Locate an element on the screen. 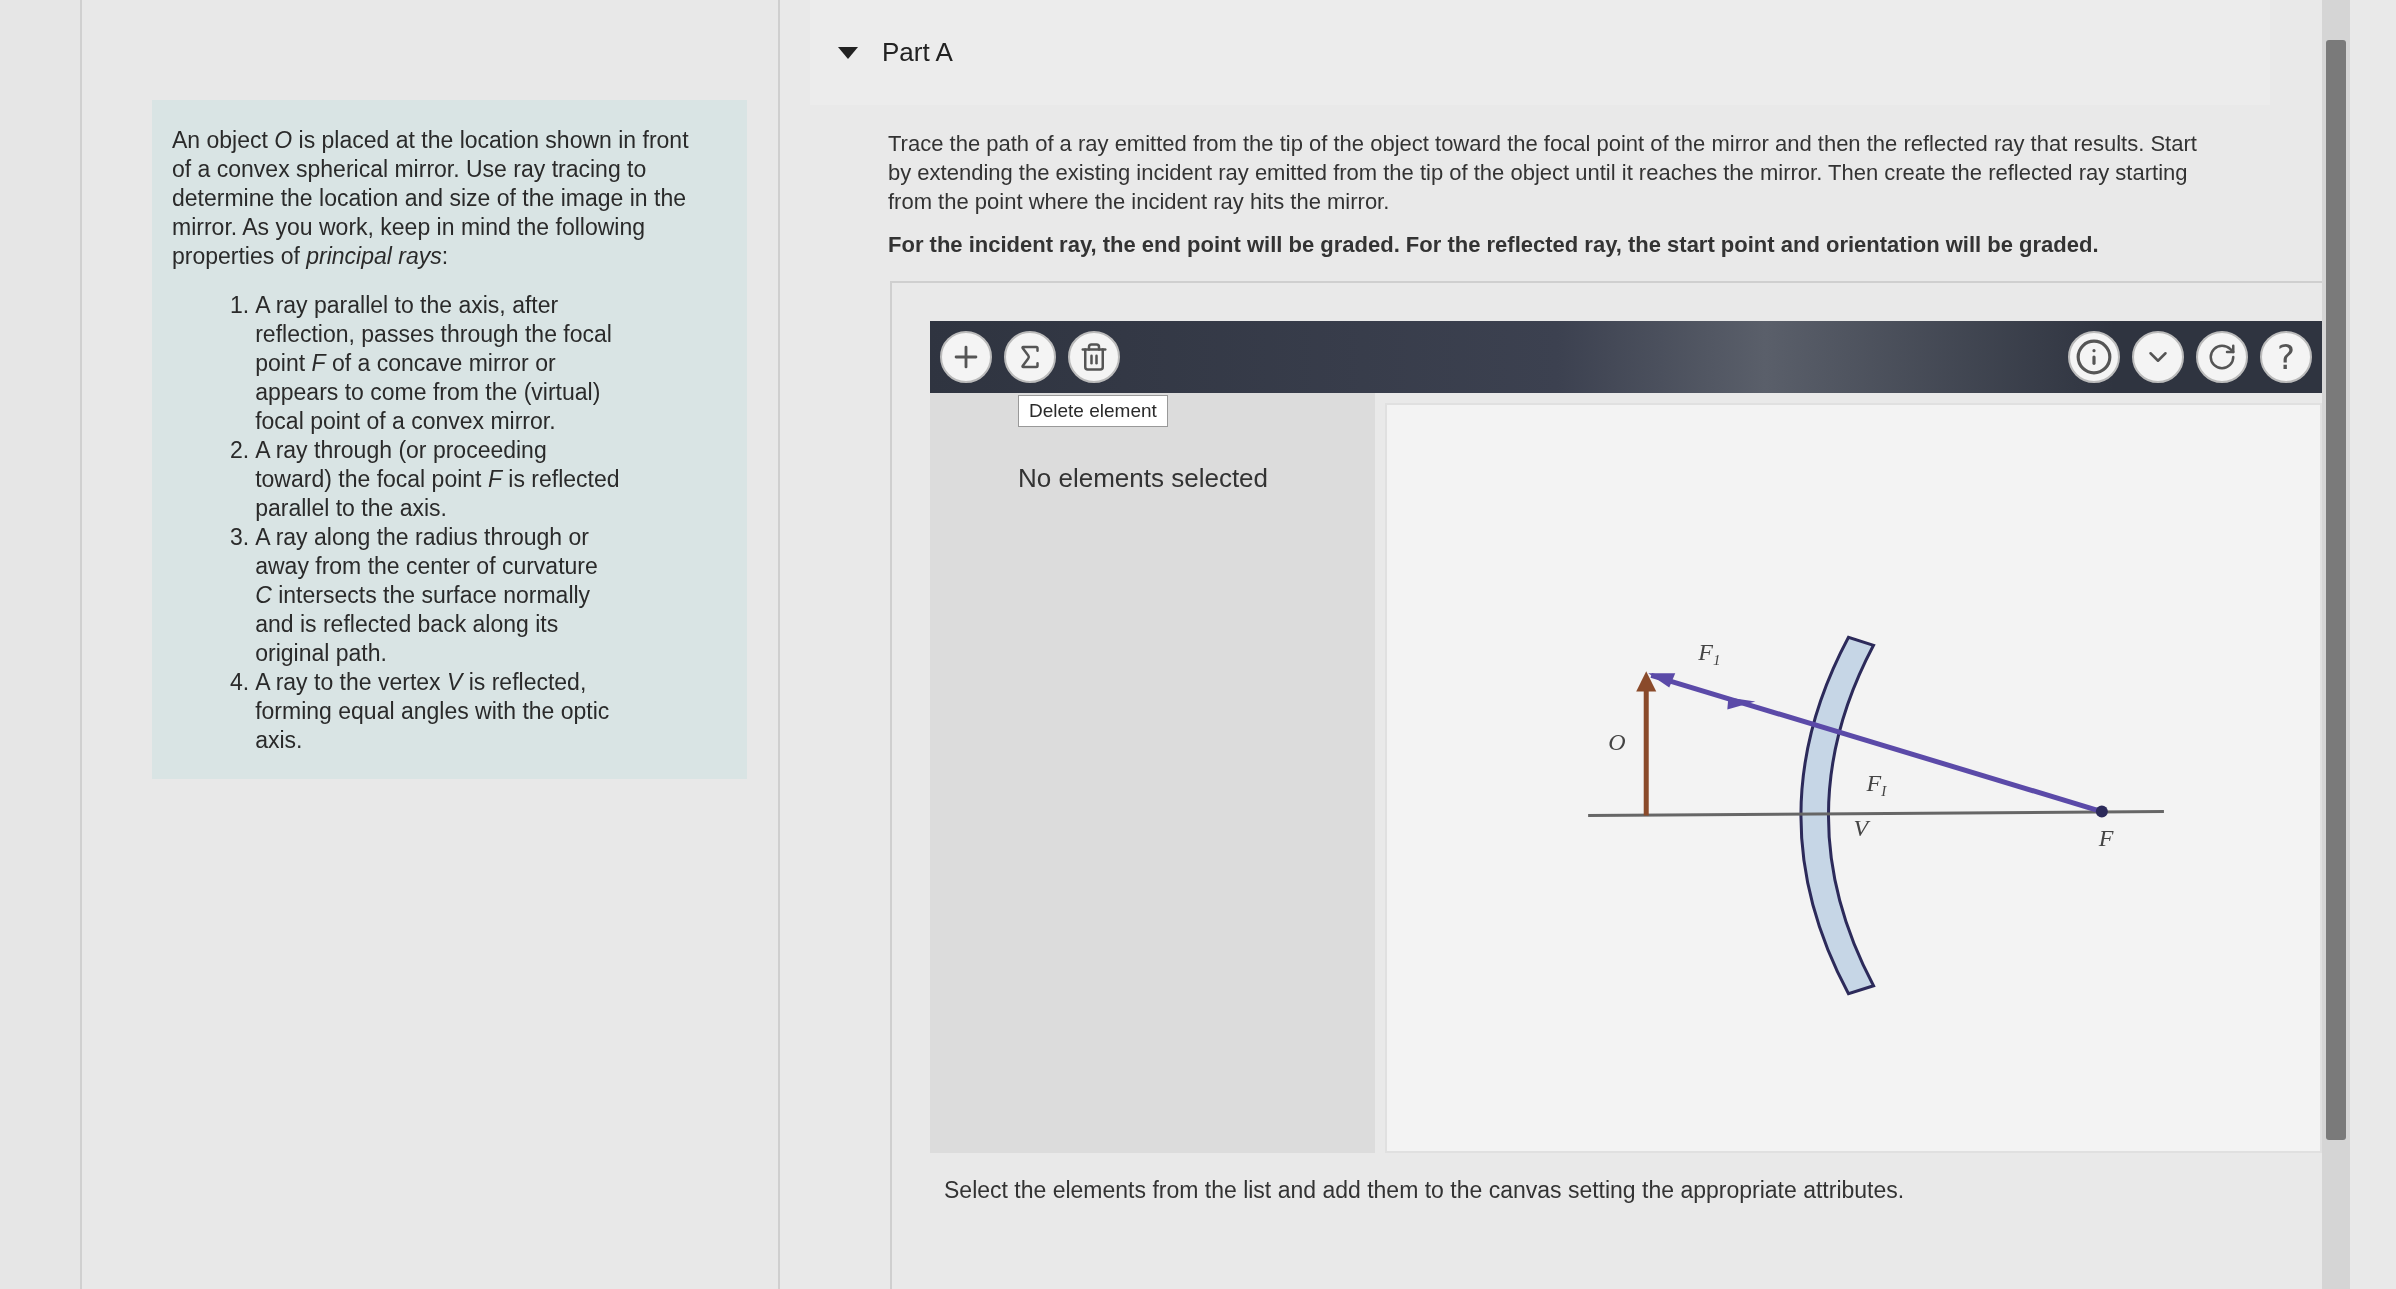 This screenshot has height=1289, width=2396. list-number: 2. is located at coordinates (240, 450).